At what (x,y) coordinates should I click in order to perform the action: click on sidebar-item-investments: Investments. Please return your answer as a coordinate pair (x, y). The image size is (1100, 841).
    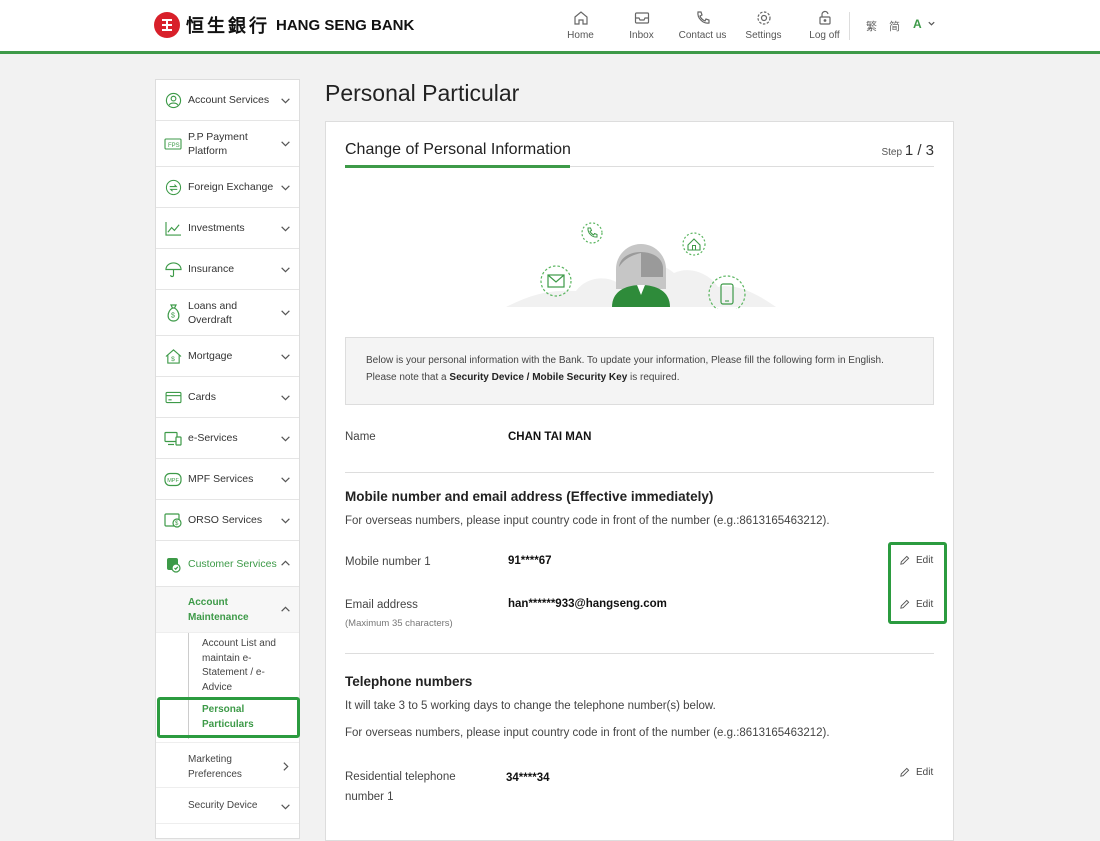
    Looking at the image, I should click on (227, 228).